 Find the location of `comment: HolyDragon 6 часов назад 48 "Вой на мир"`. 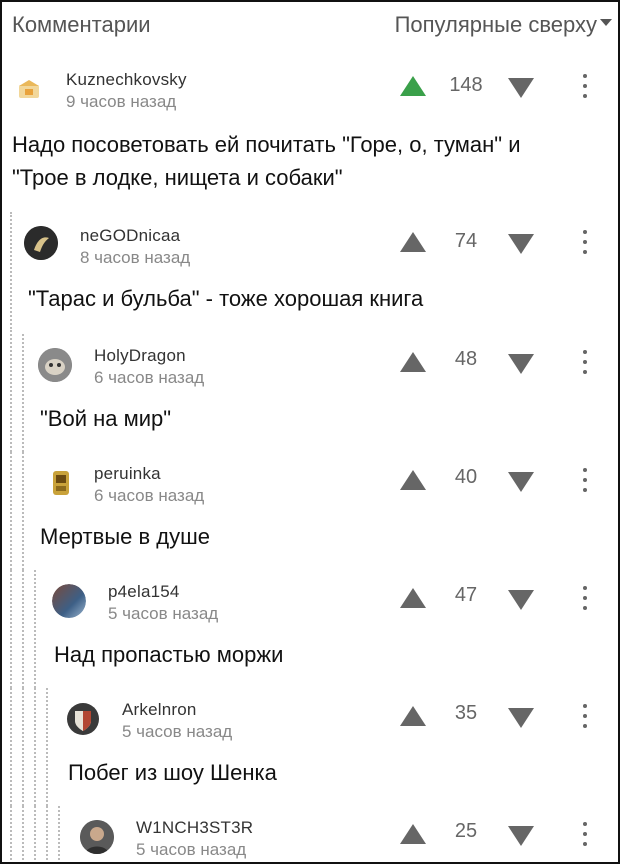

comment: HolyDragon 6 часов назад 48 "Вой на мир" is located at coordinates (310, 393).